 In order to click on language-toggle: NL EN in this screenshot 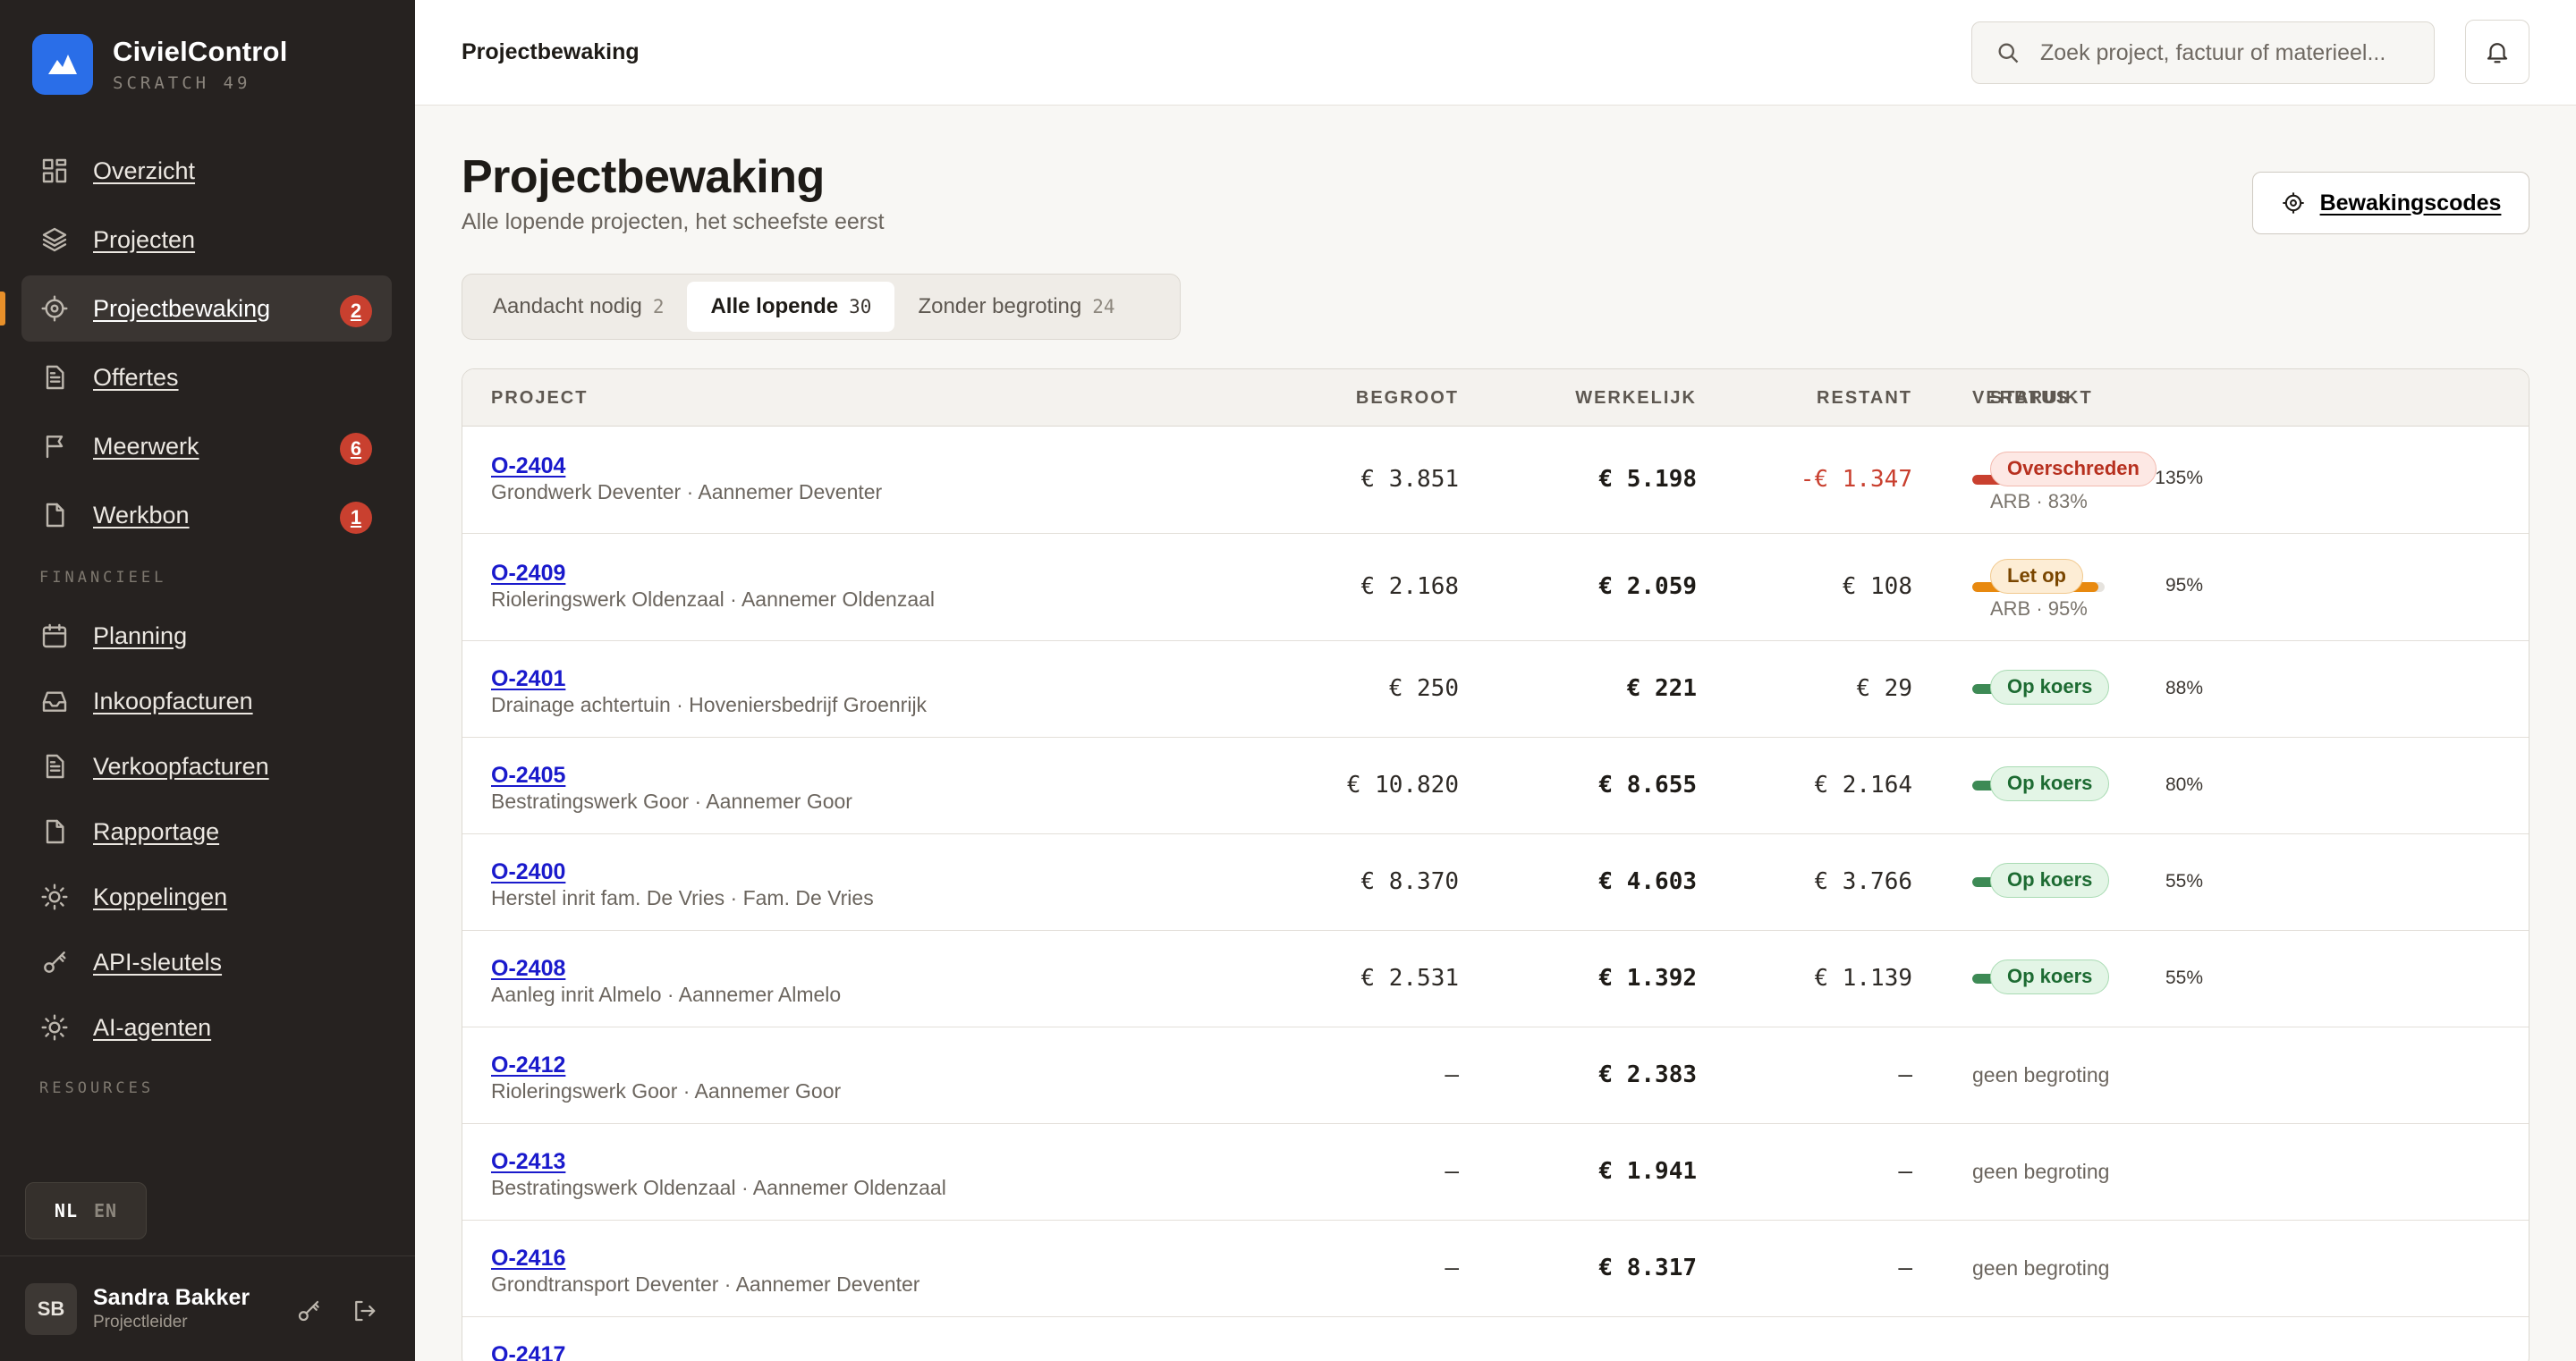, I will do `click(86, 1210)`.